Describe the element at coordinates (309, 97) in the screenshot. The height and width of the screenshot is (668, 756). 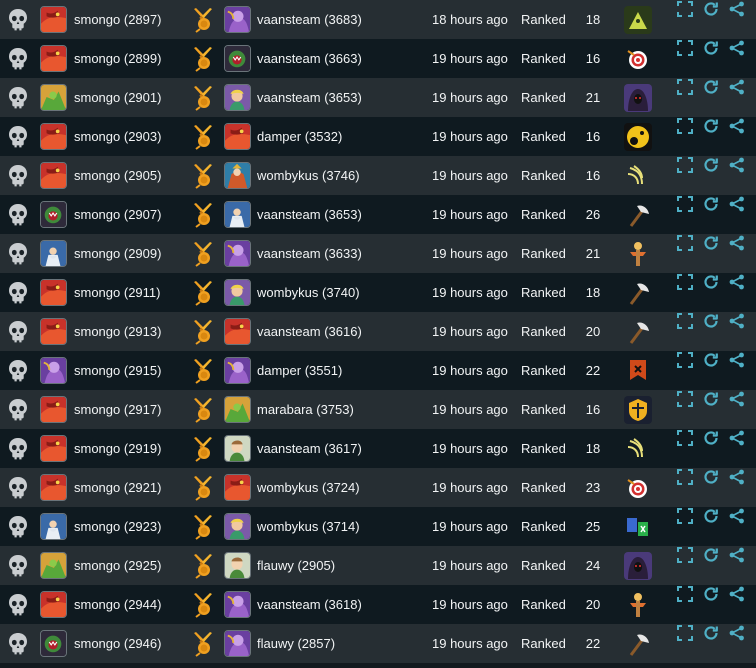
I see `player2-name: vaansteam (3653)` at that location.